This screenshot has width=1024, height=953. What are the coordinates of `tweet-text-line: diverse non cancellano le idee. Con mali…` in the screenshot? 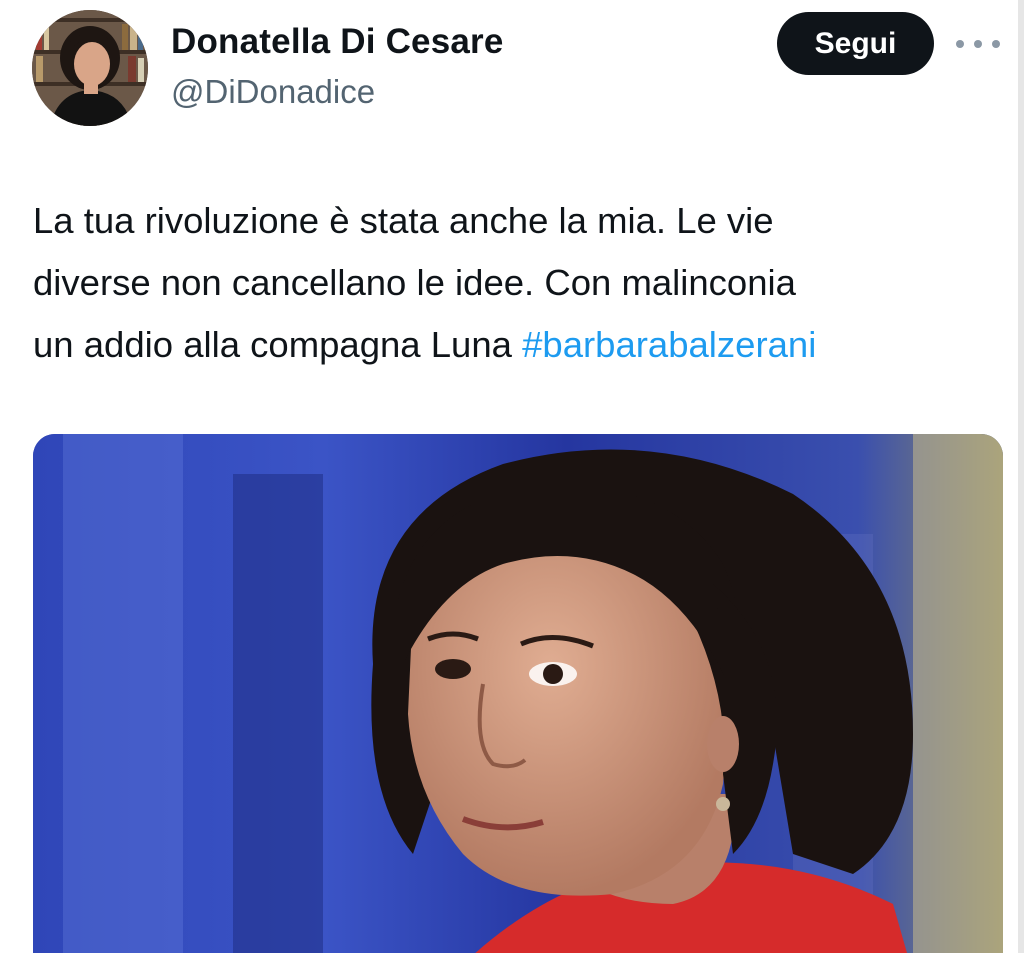 It's located at (414, 282).